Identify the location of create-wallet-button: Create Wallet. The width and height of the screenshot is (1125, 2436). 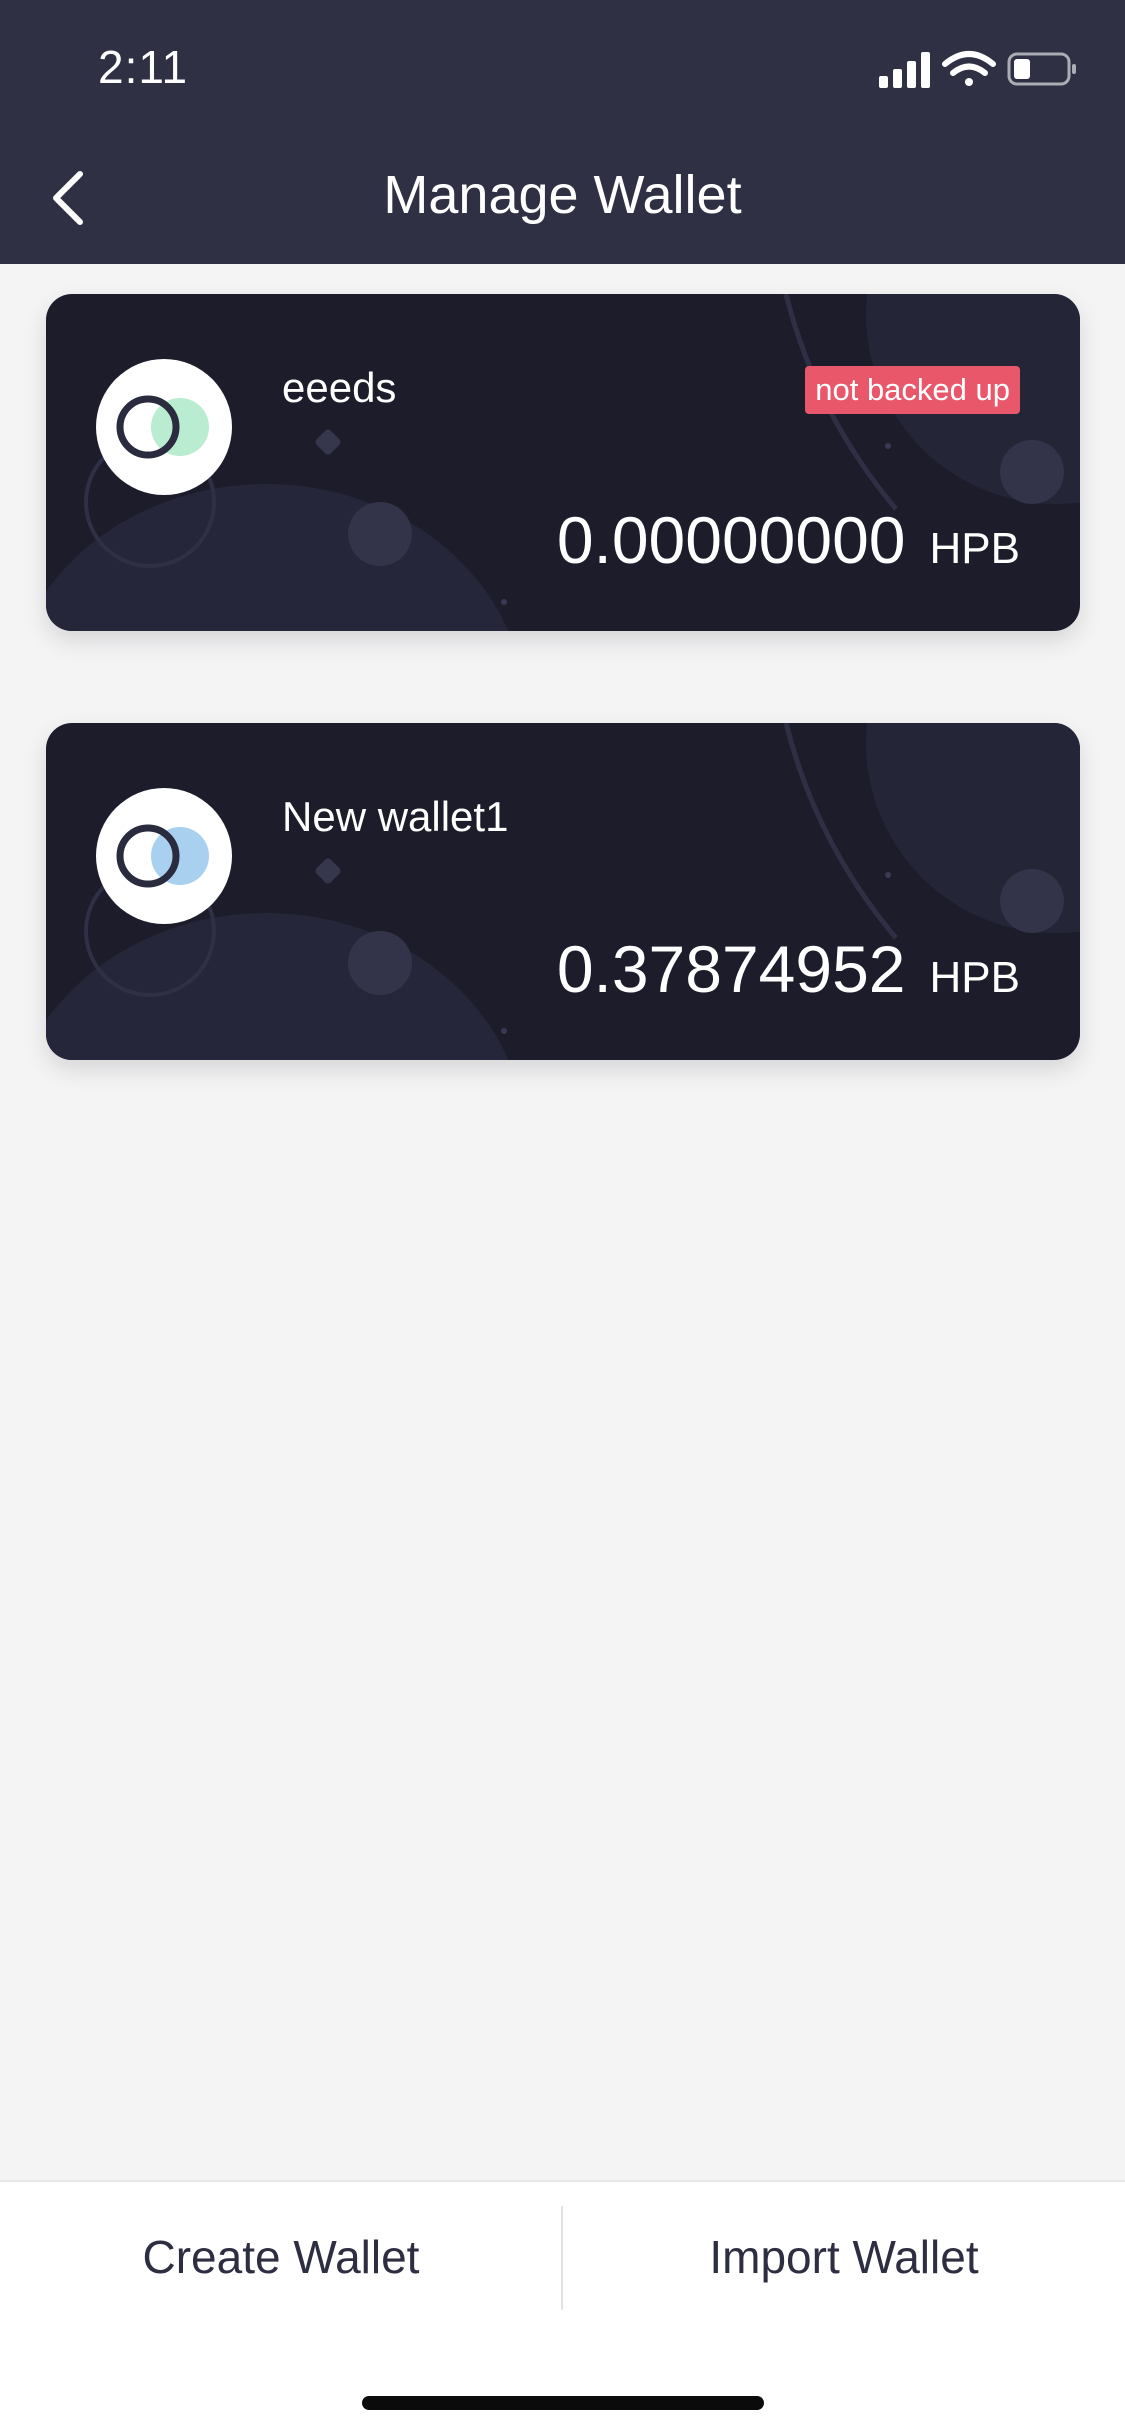
(281, 2257).